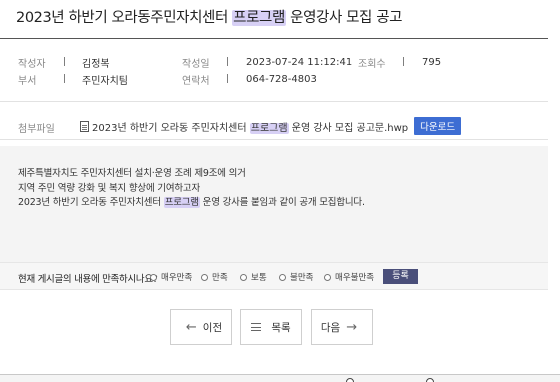 This screenshot has width=560, height=382. What do you see at coordinates (355, 278) in the screenshot?
I see `survey-option-label: 매우불만족` at bounding box center [355, 278].